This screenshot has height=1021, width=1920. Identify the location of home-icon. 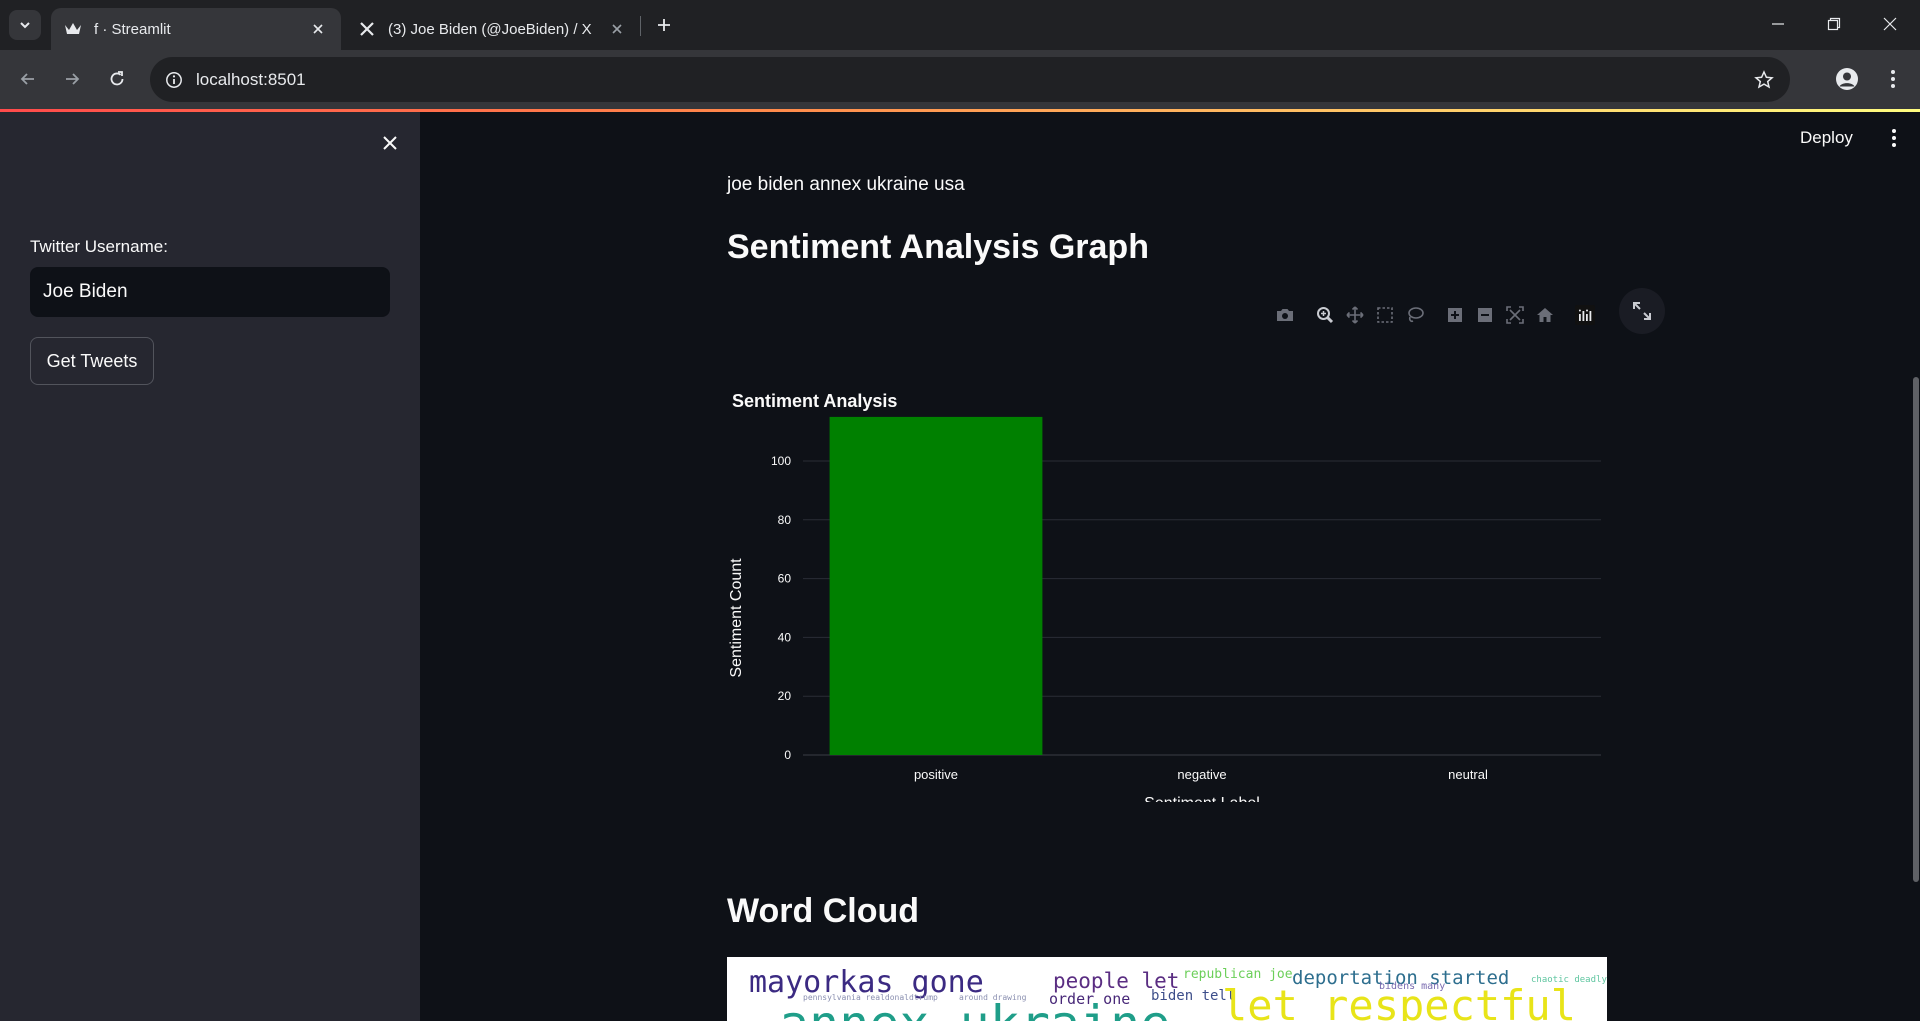
(1545, 315).